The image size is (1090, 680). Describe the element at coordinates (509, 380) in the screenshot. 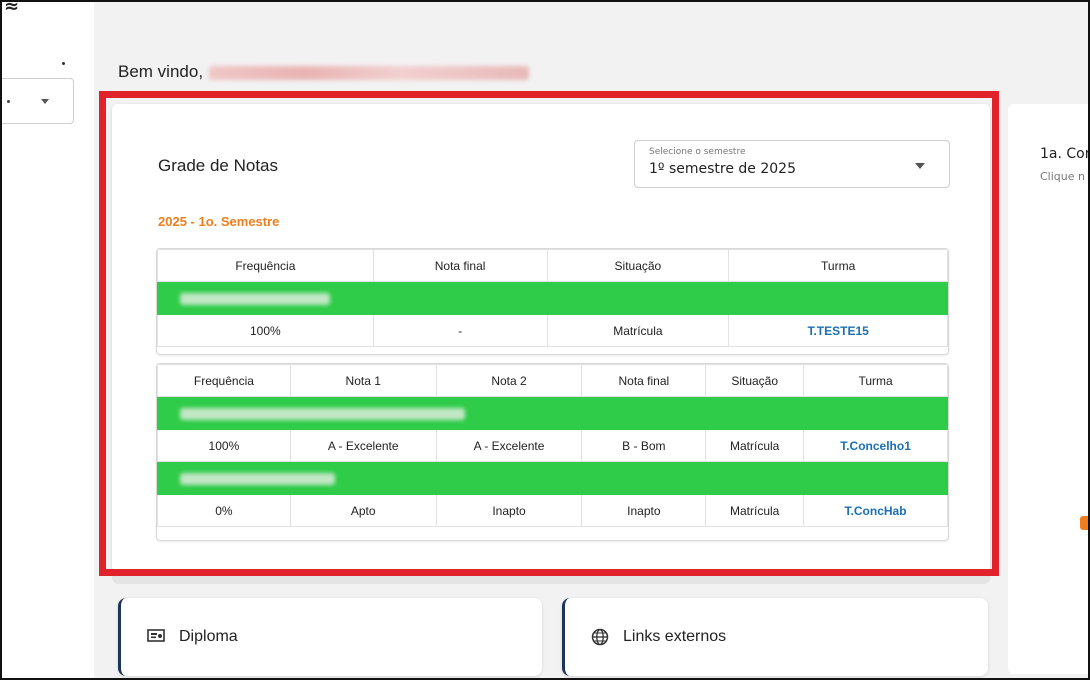

I see `header-nota-2: Nota 2` at that location.